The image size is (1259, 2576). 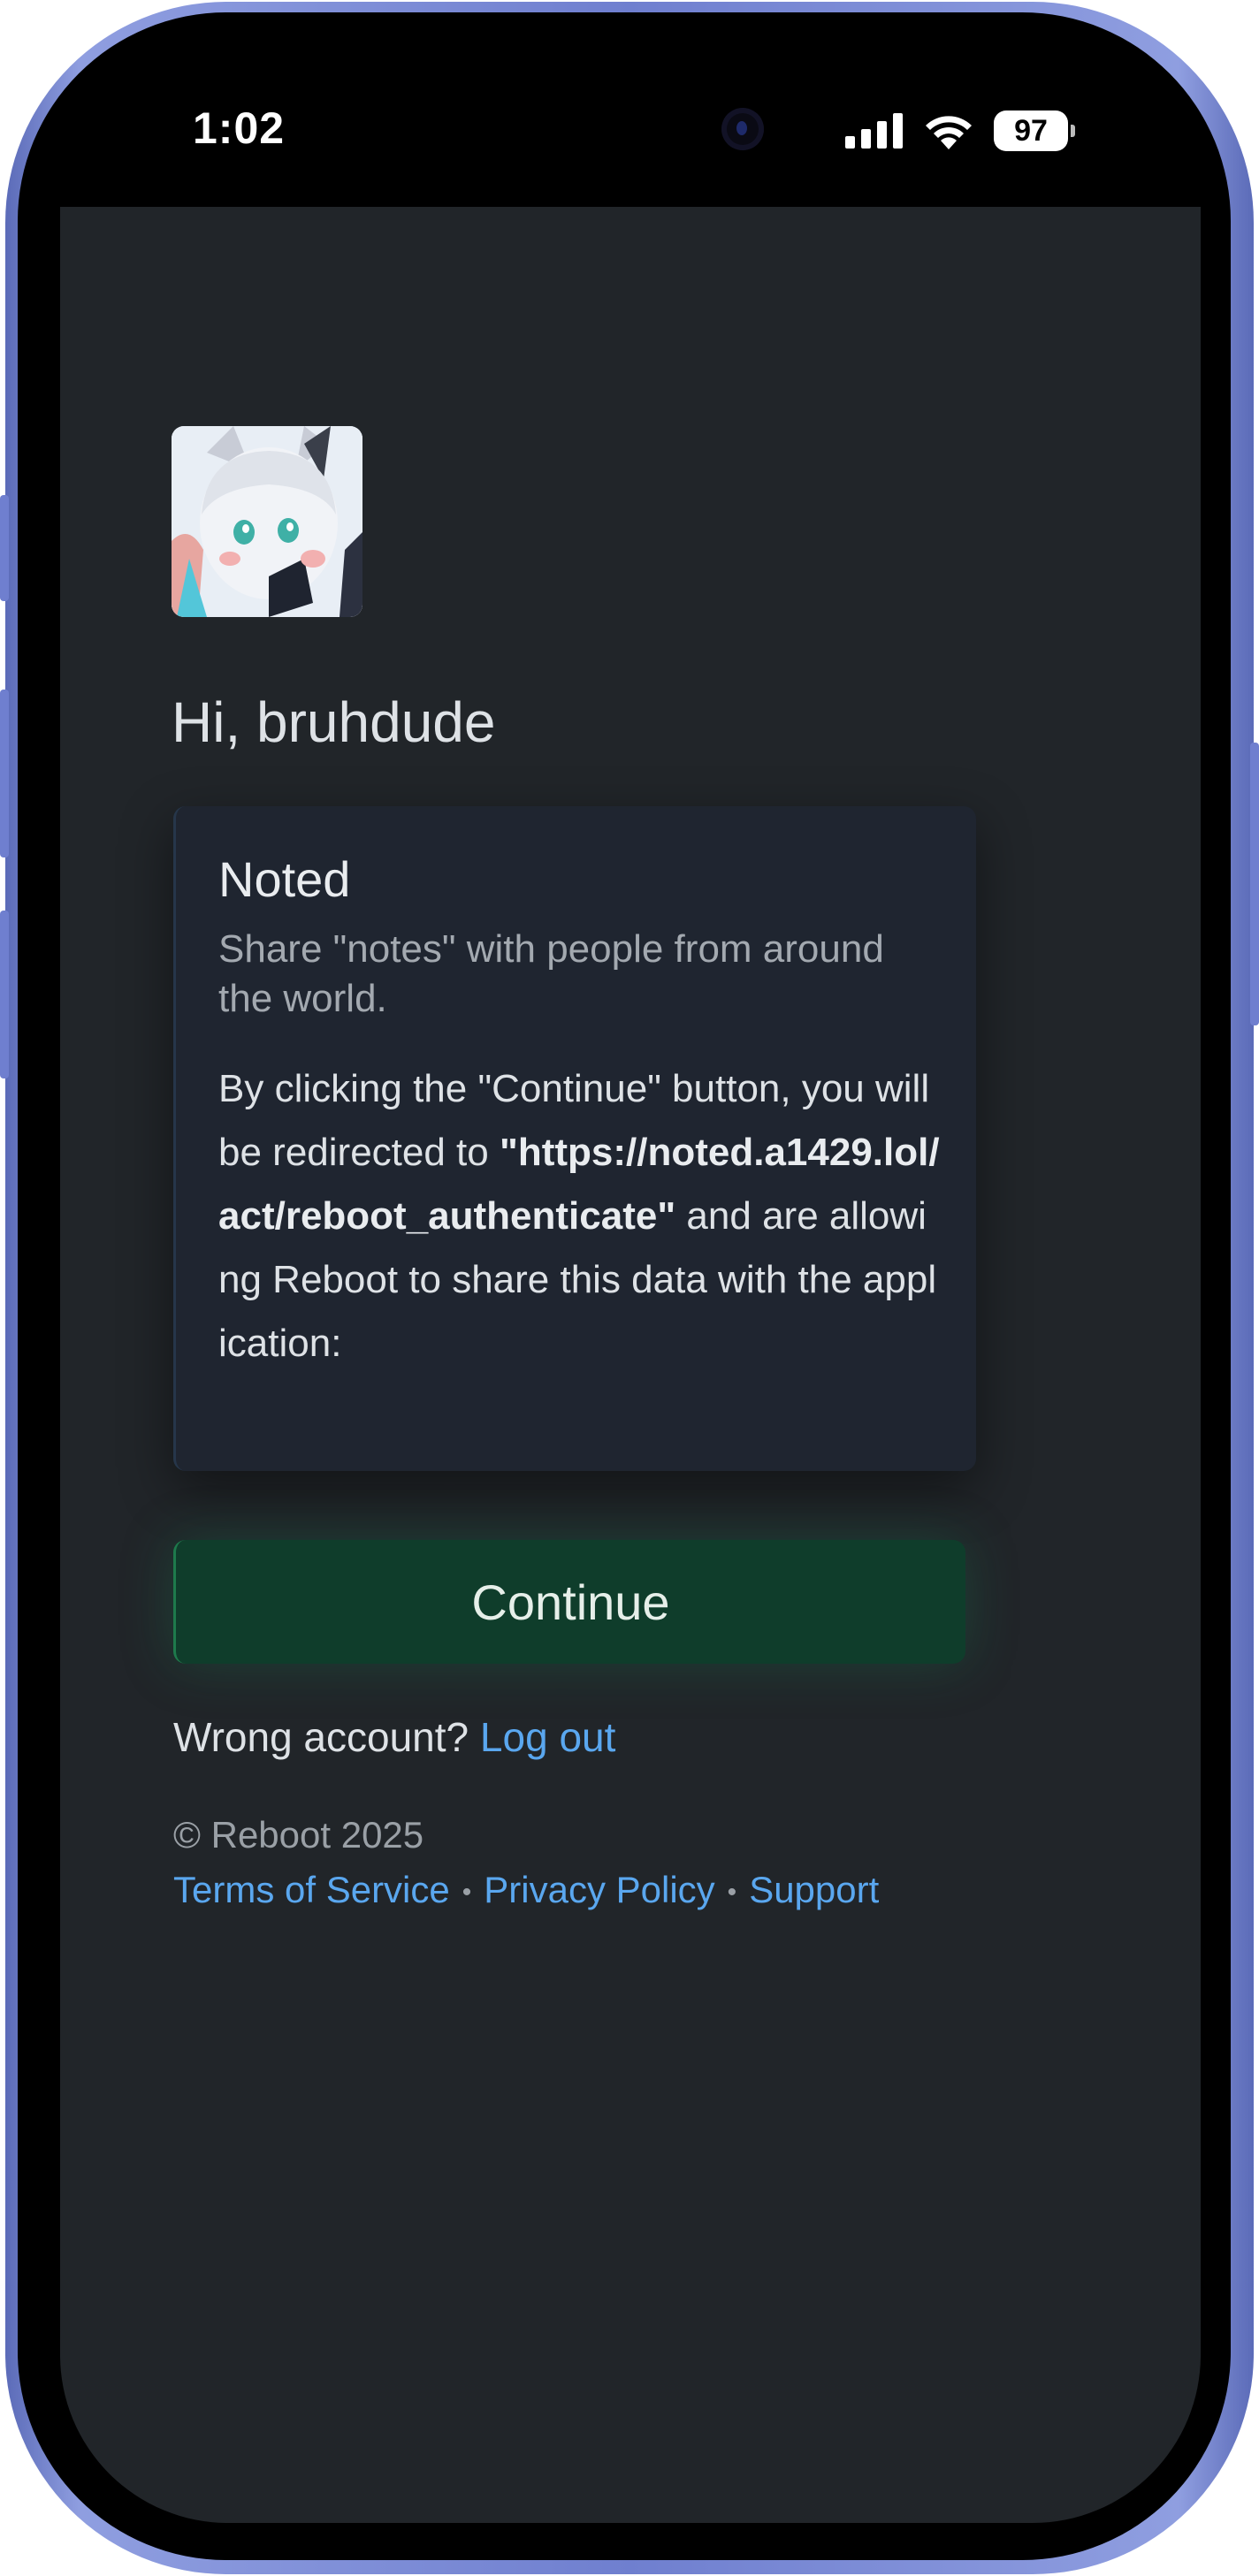 What do you see at coordinates (321, 1737) in the screenshot?
I see `wrong-account-text: Wrong account?` at bounding box center [321, 1737].